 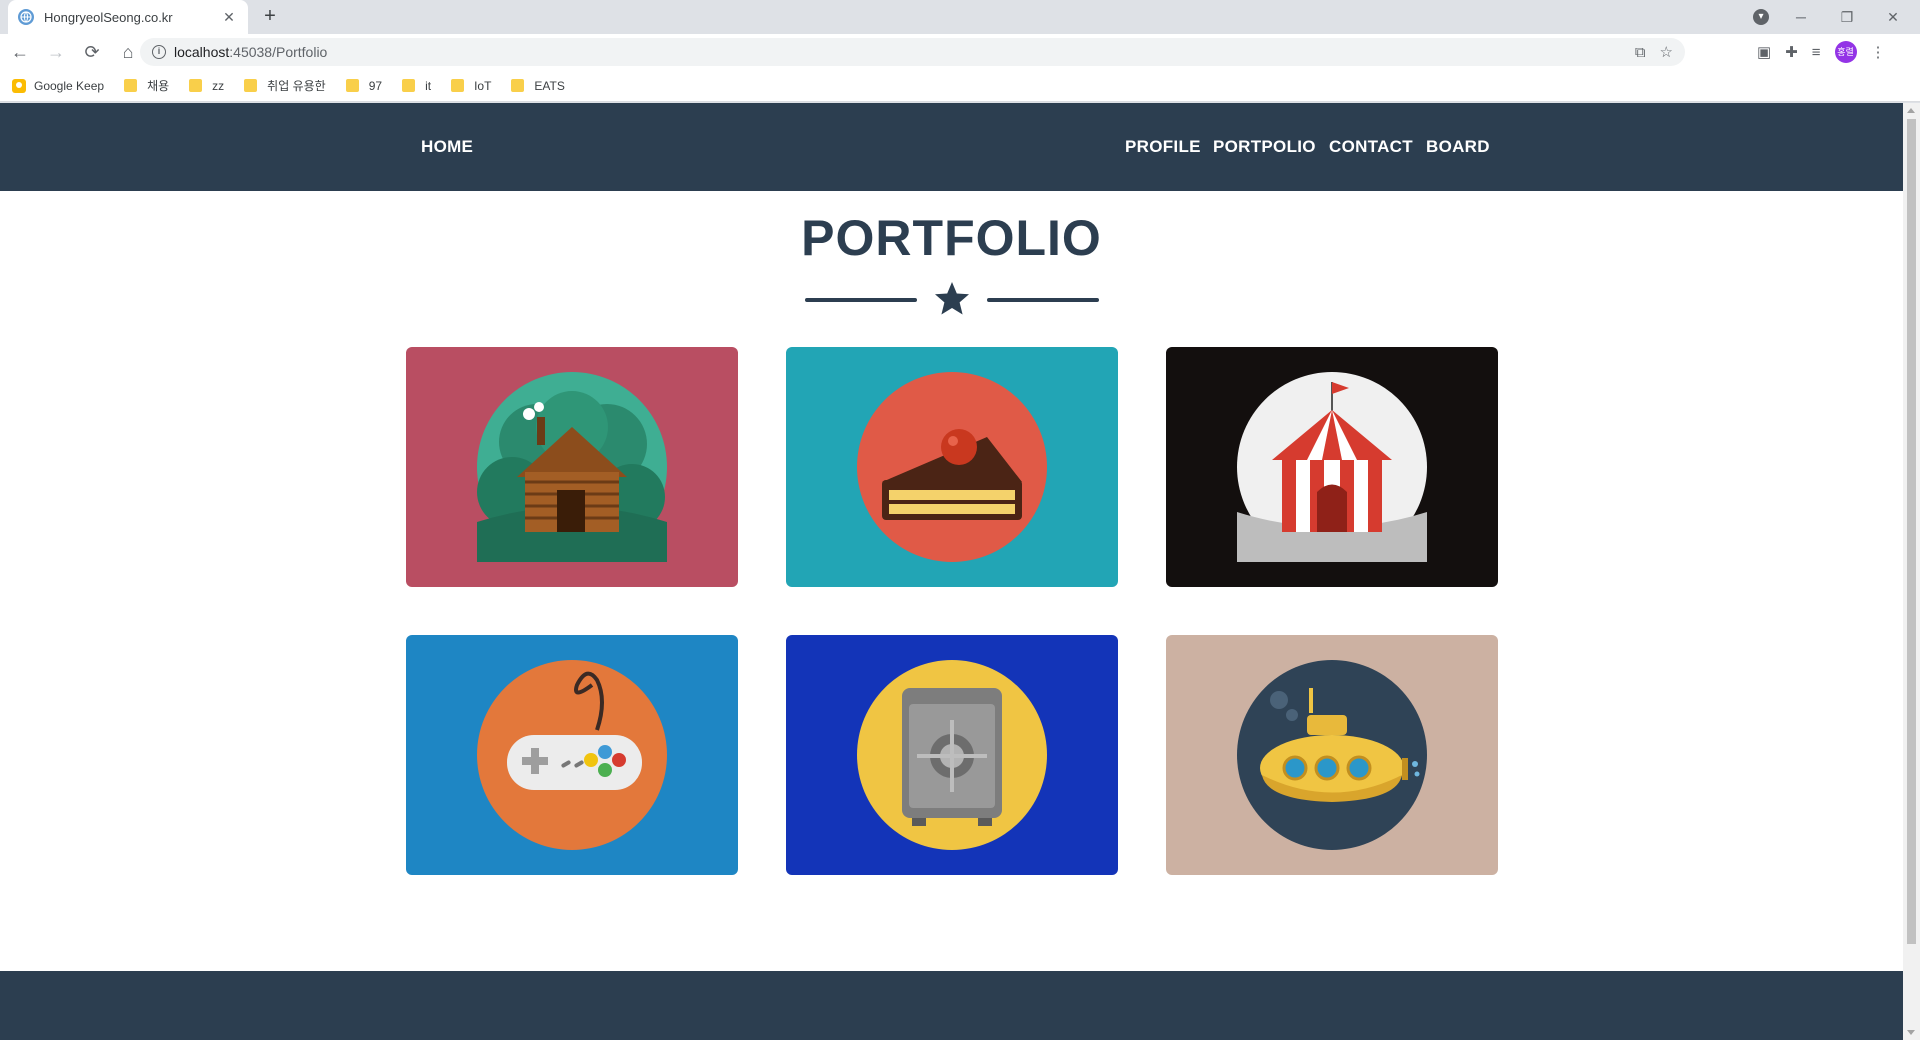 I want to click on nav-contact-link: CONTACT, so click(x=1371, y=147).